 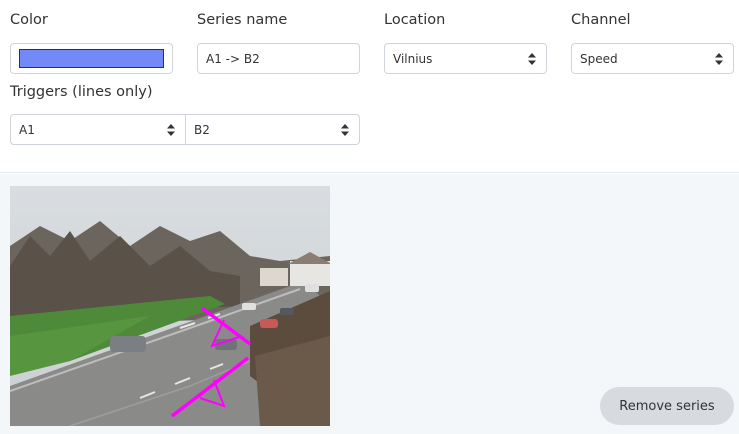 I want to click on color-label: Color, so click(x=29, y=20).